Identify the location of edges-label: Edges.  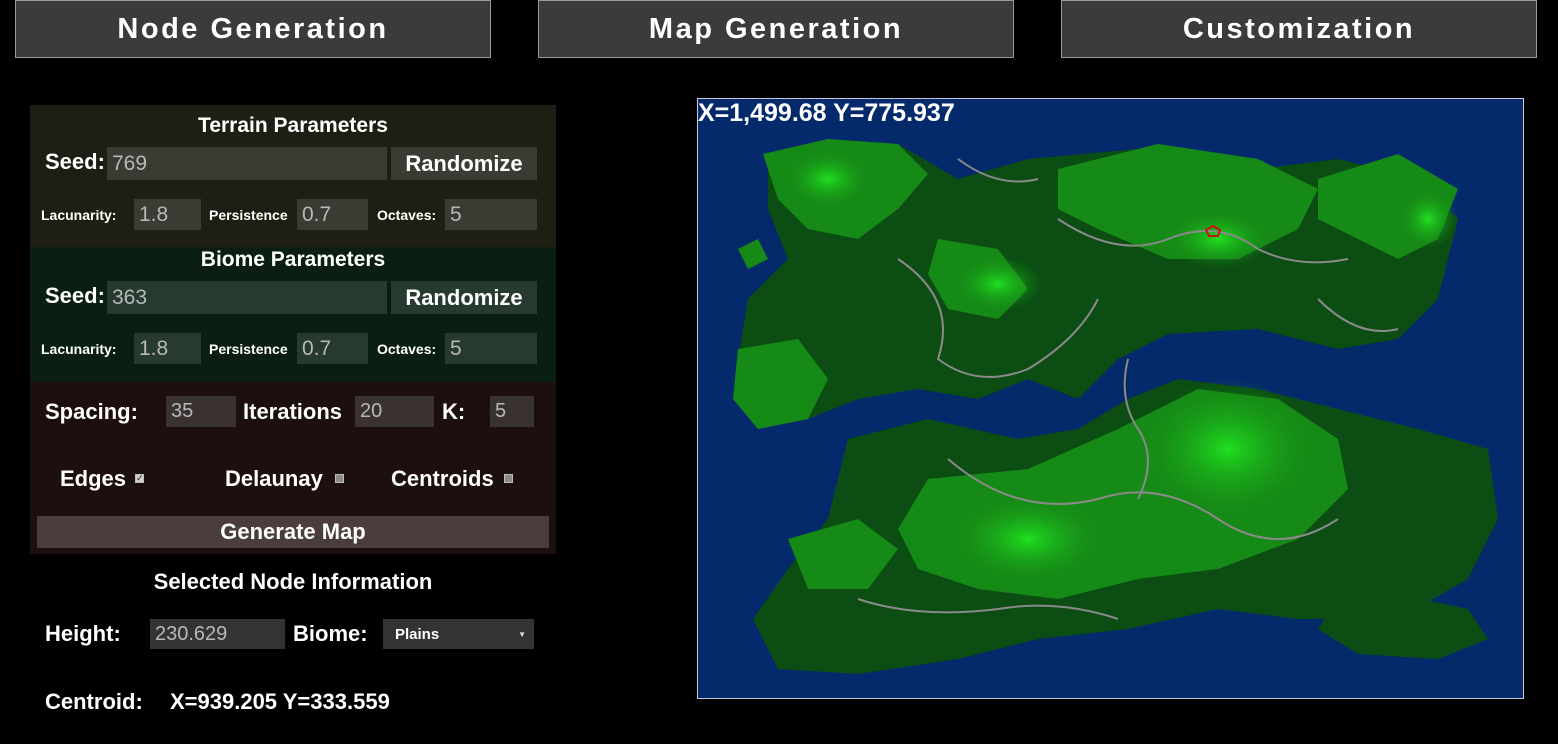
(93, 478).